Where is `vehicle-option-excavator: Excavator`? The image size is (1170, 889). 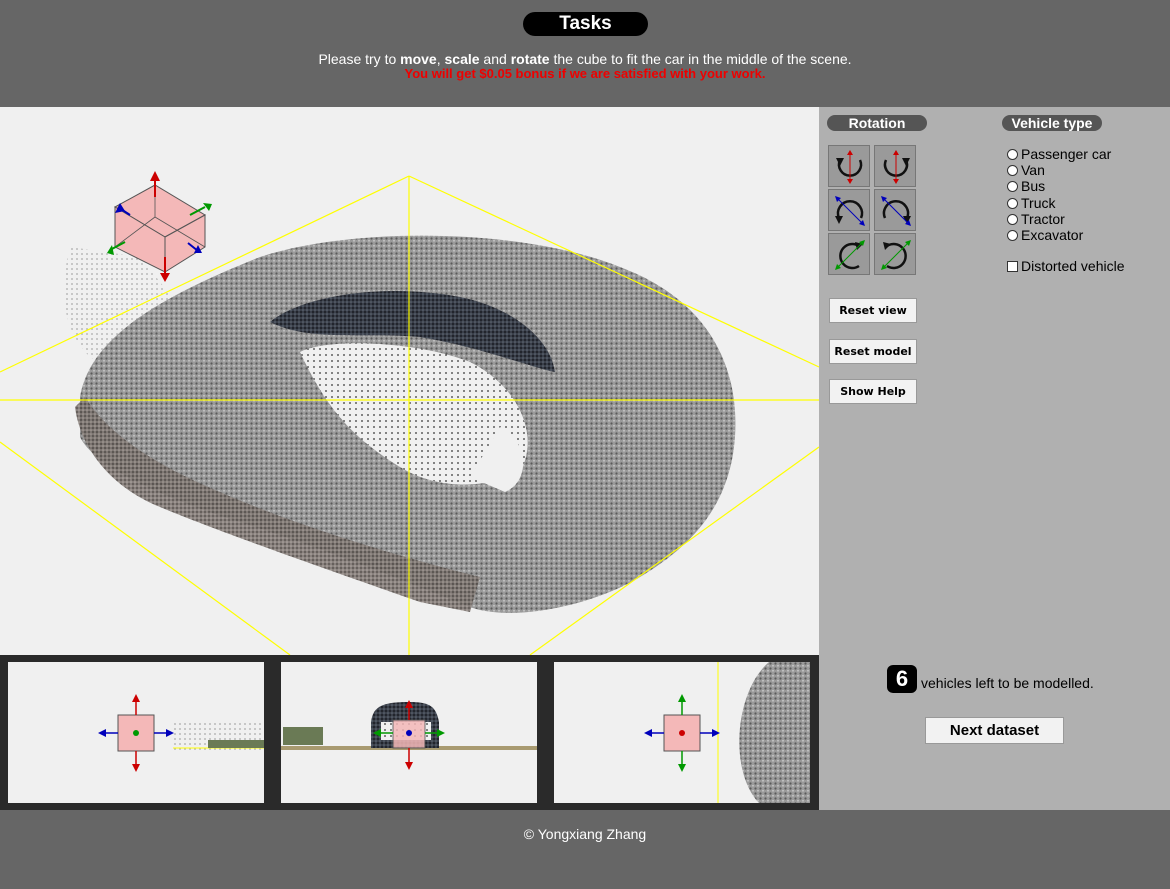 vehicle-option-excavator: Excavator is located at coordinates (1045, 235).